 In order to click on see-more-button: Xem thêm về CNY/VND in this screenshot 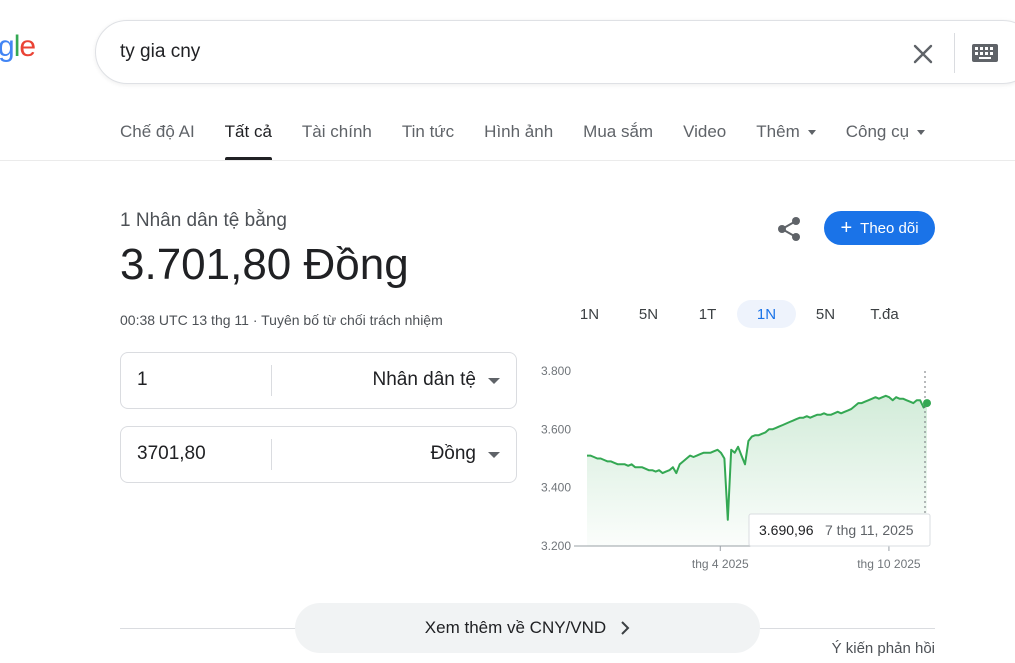, I will do `click(527, 628)`.